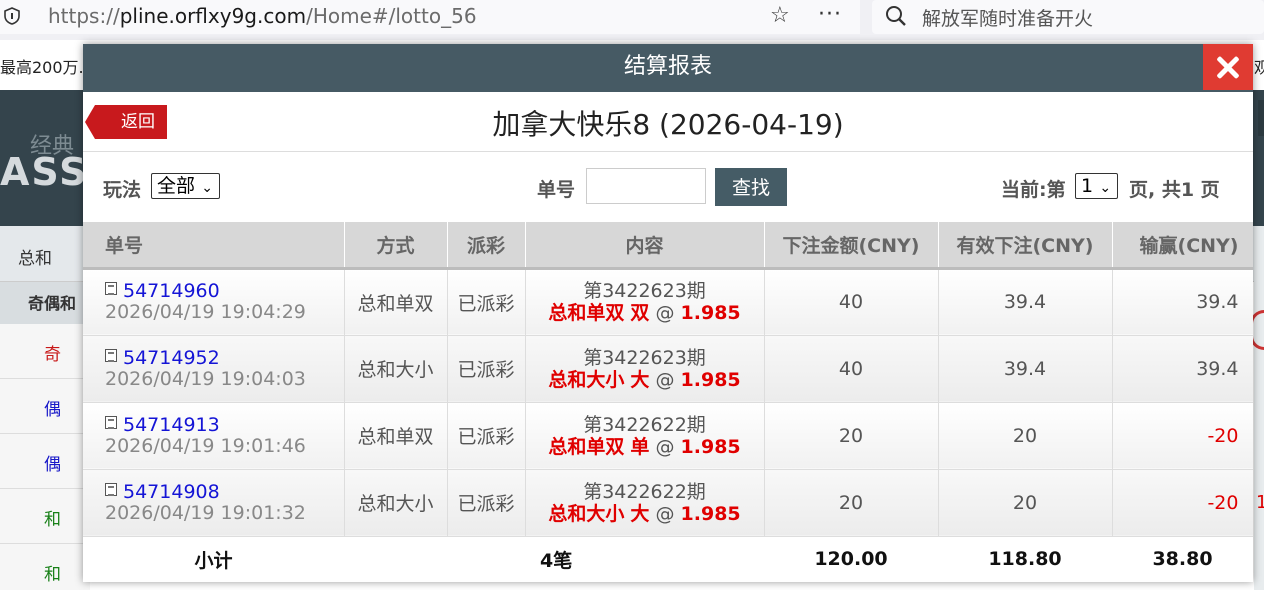 This screenshot has height=590, width=1264. Describe the element at coordinates (52, 303) in the screenshot. I see `odd-even-header-label: 奇偶和` at that location.